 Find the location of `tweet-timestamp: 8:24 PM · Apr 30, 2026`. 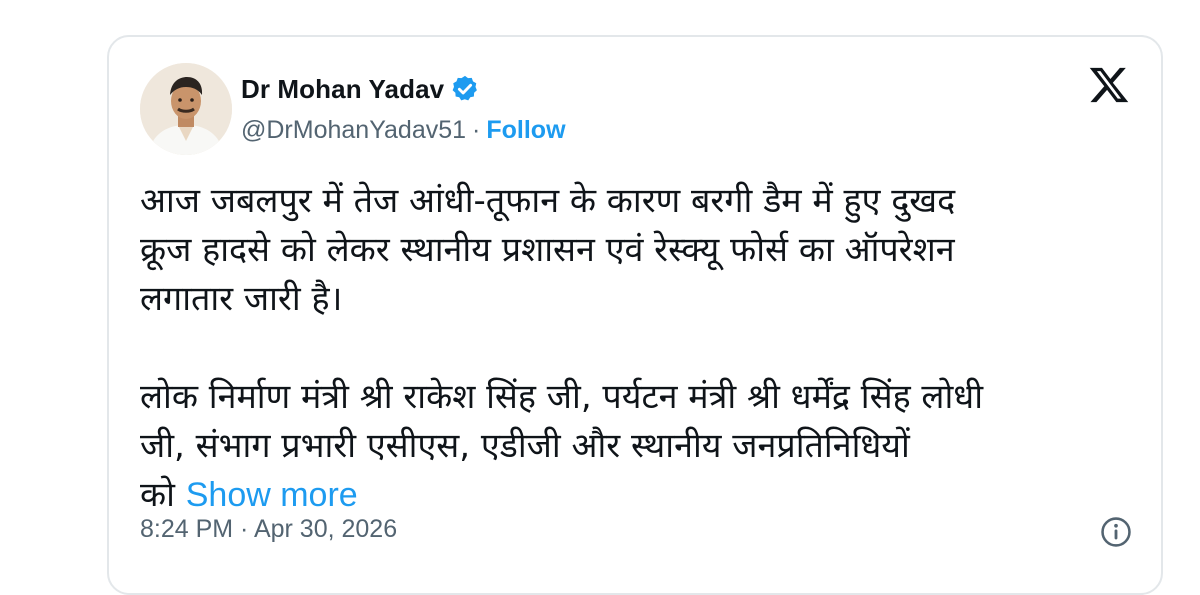

tweet-timestamp: 8:24 PM · Apr 30, 2026 is located at coordinates (268, 529).